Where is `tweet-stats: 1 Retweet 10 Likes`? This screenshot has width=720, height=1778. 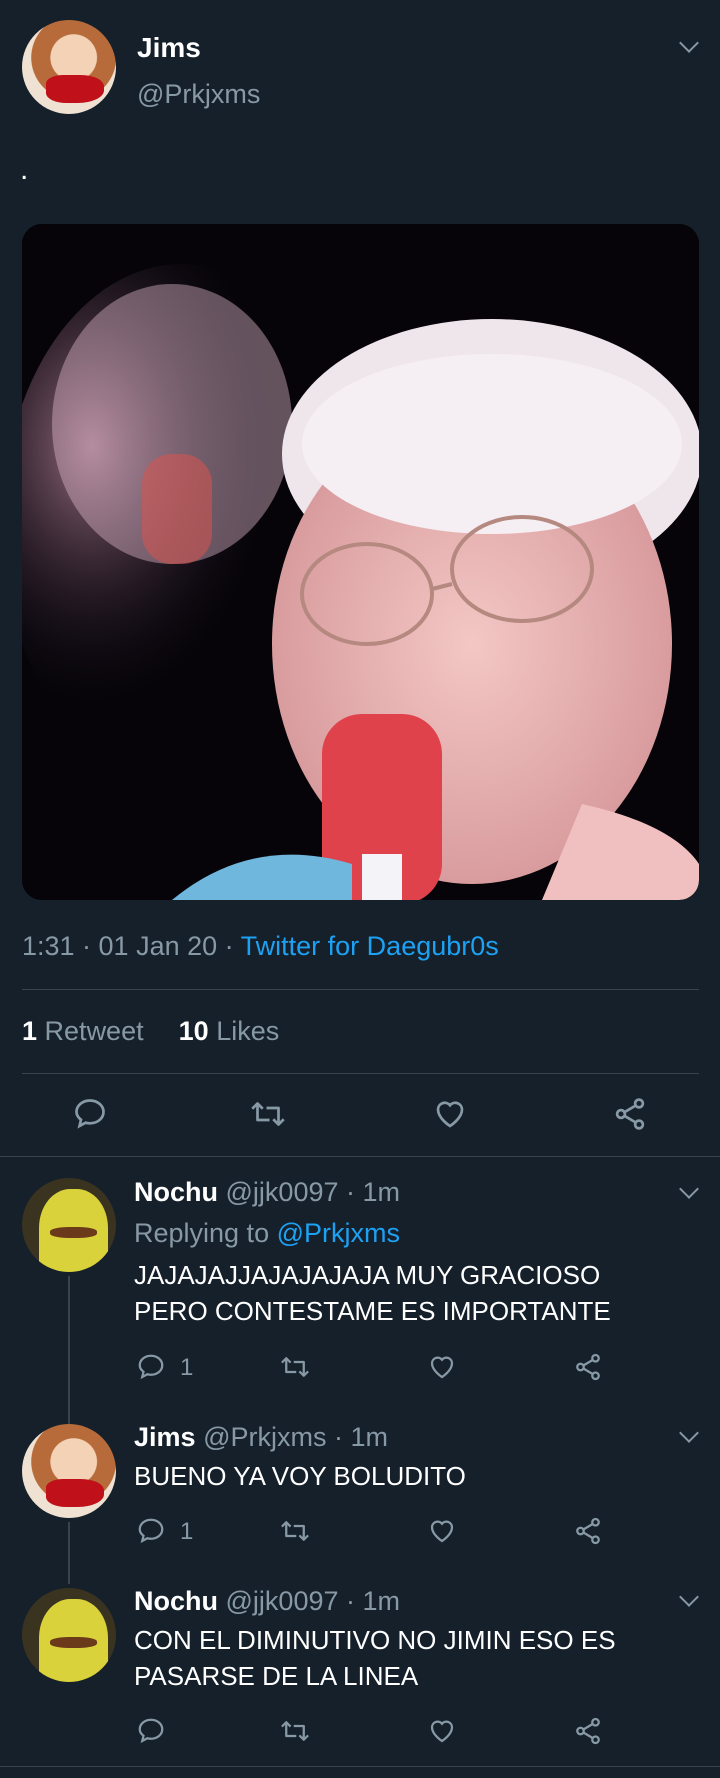 tweet-stats: 1 Retweet 10 Likes is located at coordinates (150, 1031).